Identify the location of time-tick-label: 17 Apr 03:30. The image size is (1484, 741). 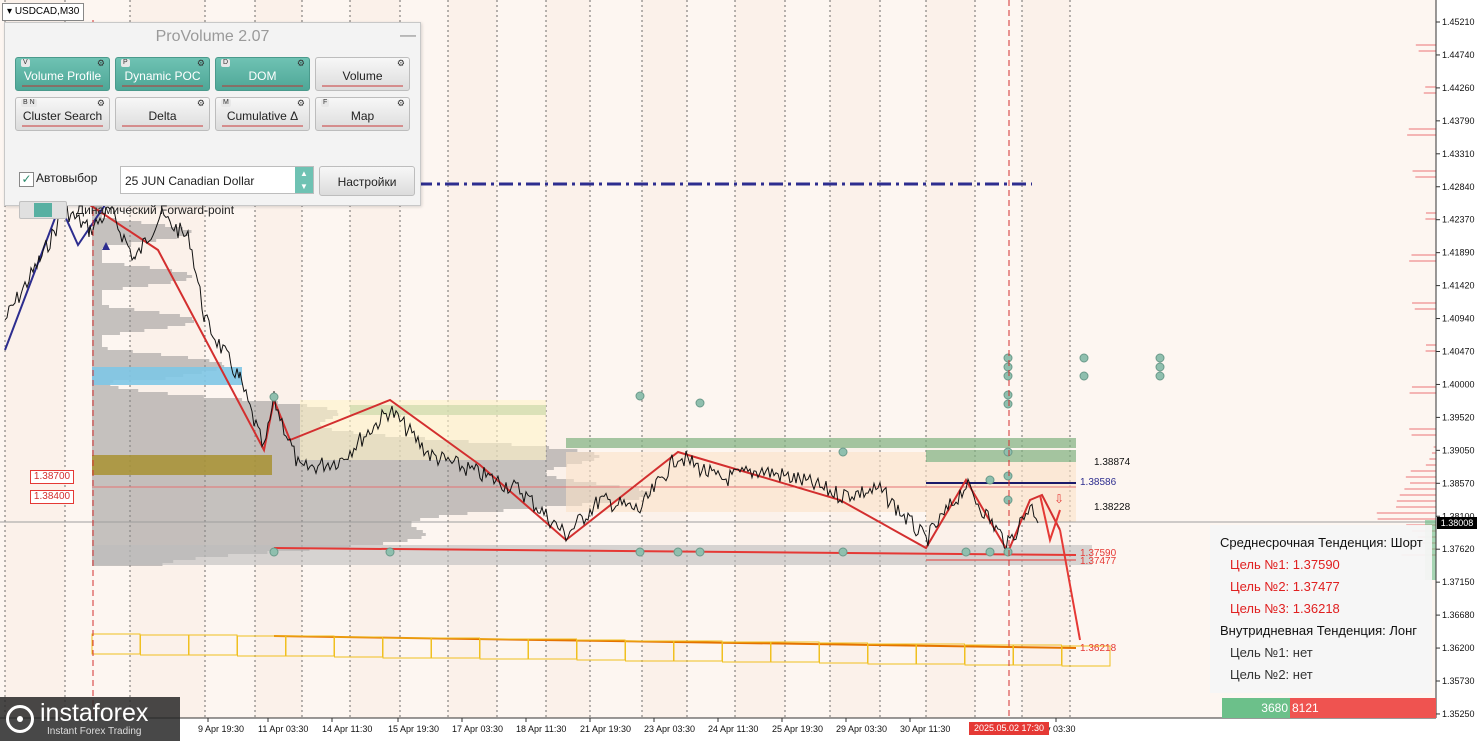
(477, 729).